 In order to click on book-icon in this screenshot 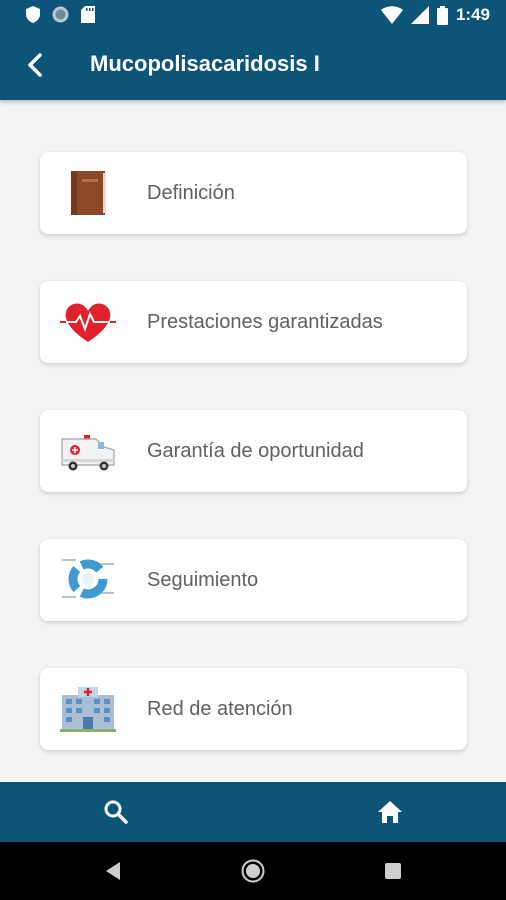, I will do `click(88, 193)`.